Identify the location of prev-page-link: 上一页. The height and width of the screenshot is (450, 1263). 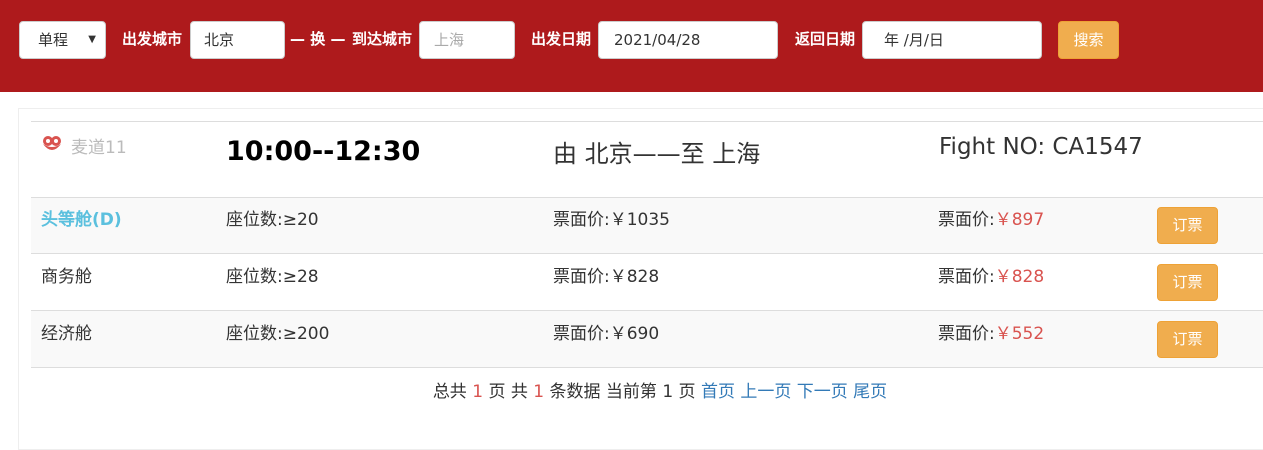
(765, 392).